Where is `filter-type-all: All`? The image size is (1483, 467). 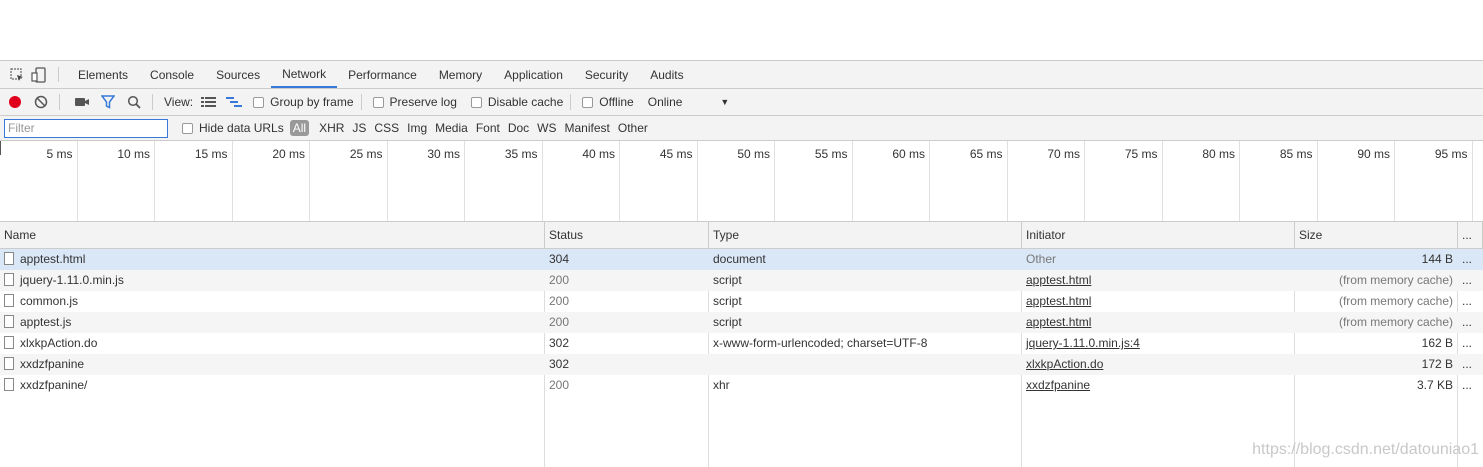
filter-type-all: All is located at coordinates (299, 128).